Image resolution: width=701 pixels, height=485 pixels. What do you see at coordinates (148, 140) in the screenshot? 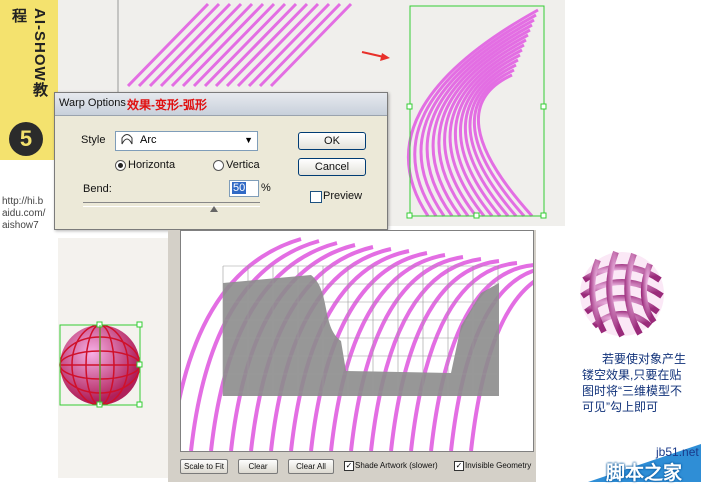
I see `style-value: Arc` at bounding box center [148, 140].